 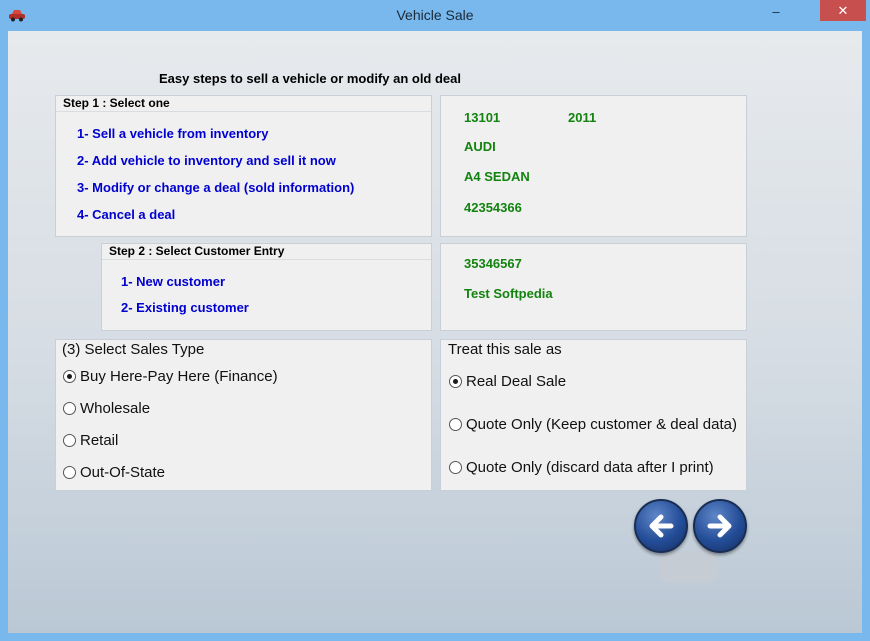 I want to click on sales-type-buy-here-pay-here: Buy Here-Pay Here (Finance), so click(x=170, y=376).